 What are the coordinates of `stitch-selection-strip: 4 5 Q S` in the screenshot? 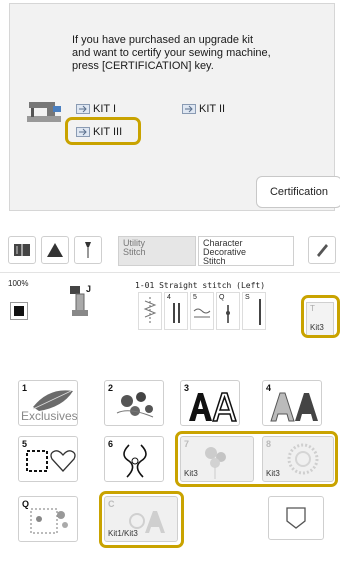 It's located at (217, 312).